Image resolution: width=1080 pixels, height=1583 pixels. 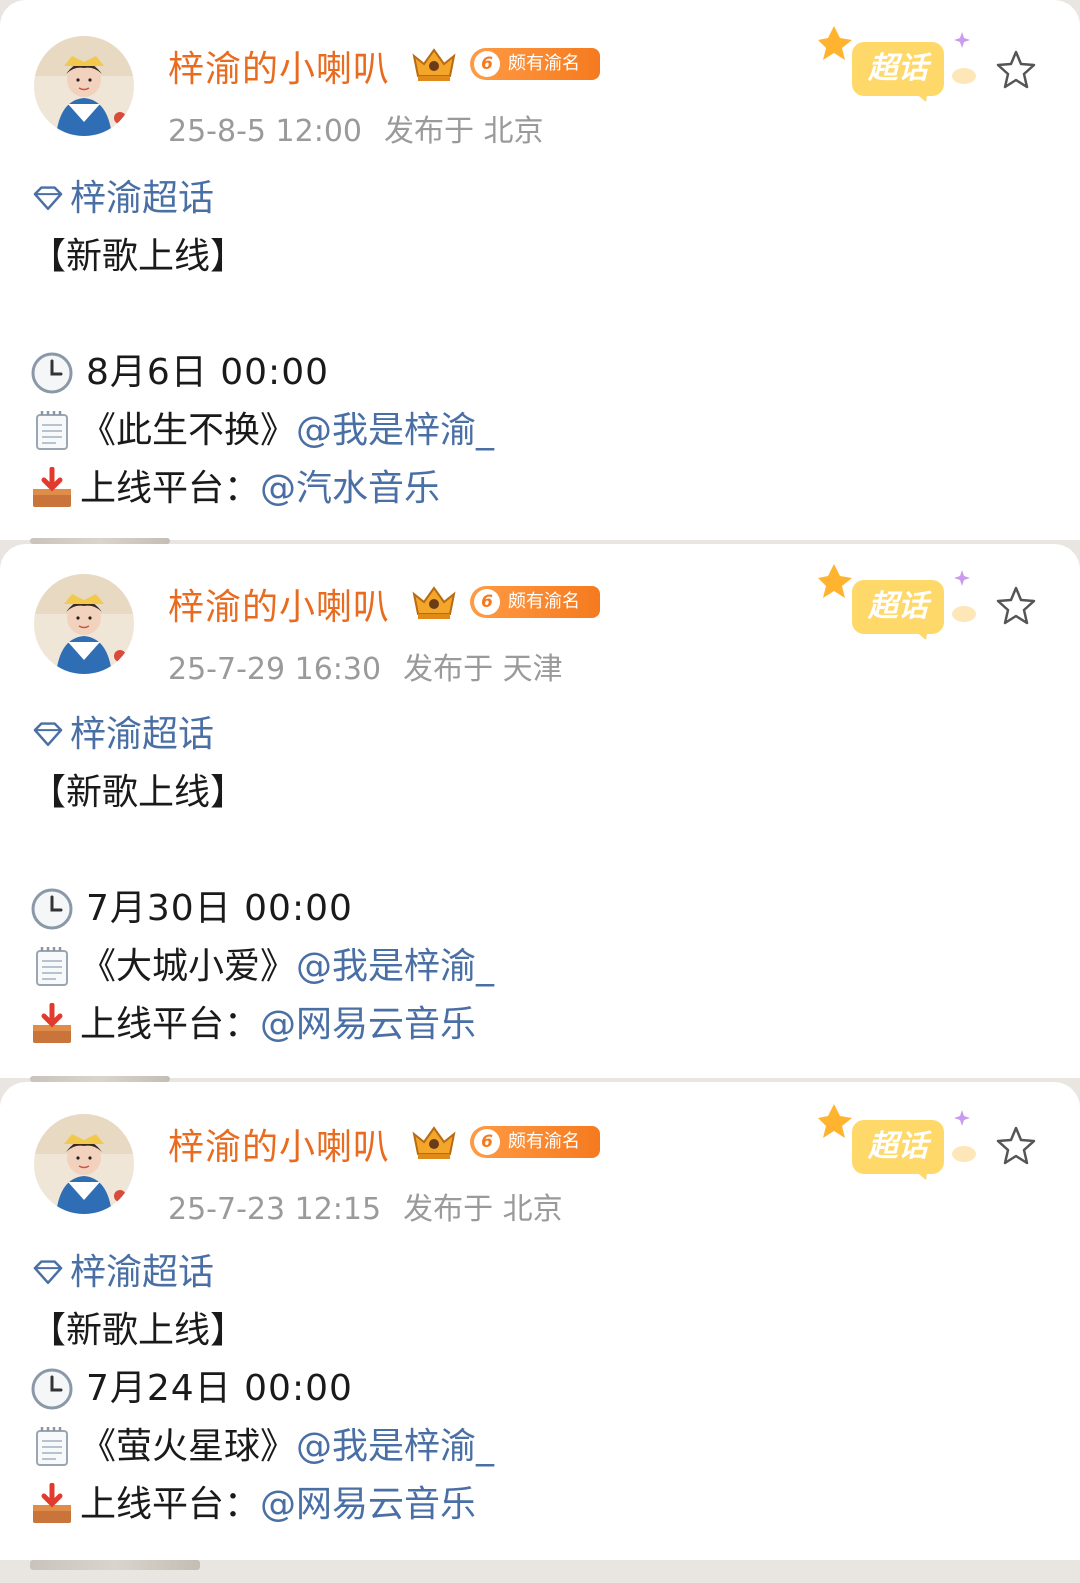 I want to click on date-line: 7月24日 00:00, so click(x=535, y=1389).